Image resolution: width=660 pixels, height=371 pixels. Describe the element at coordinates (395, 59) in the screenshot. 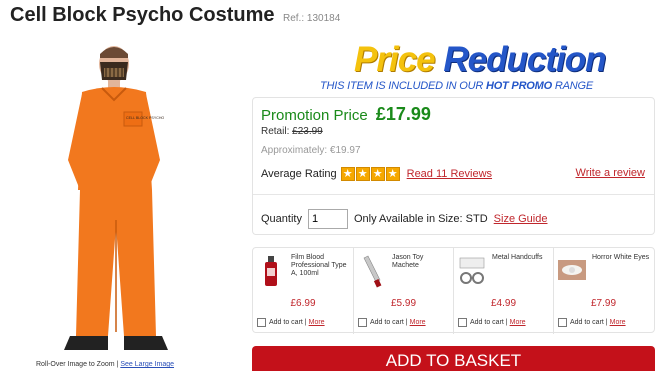

I see `banner-word-price: Price` at that location.